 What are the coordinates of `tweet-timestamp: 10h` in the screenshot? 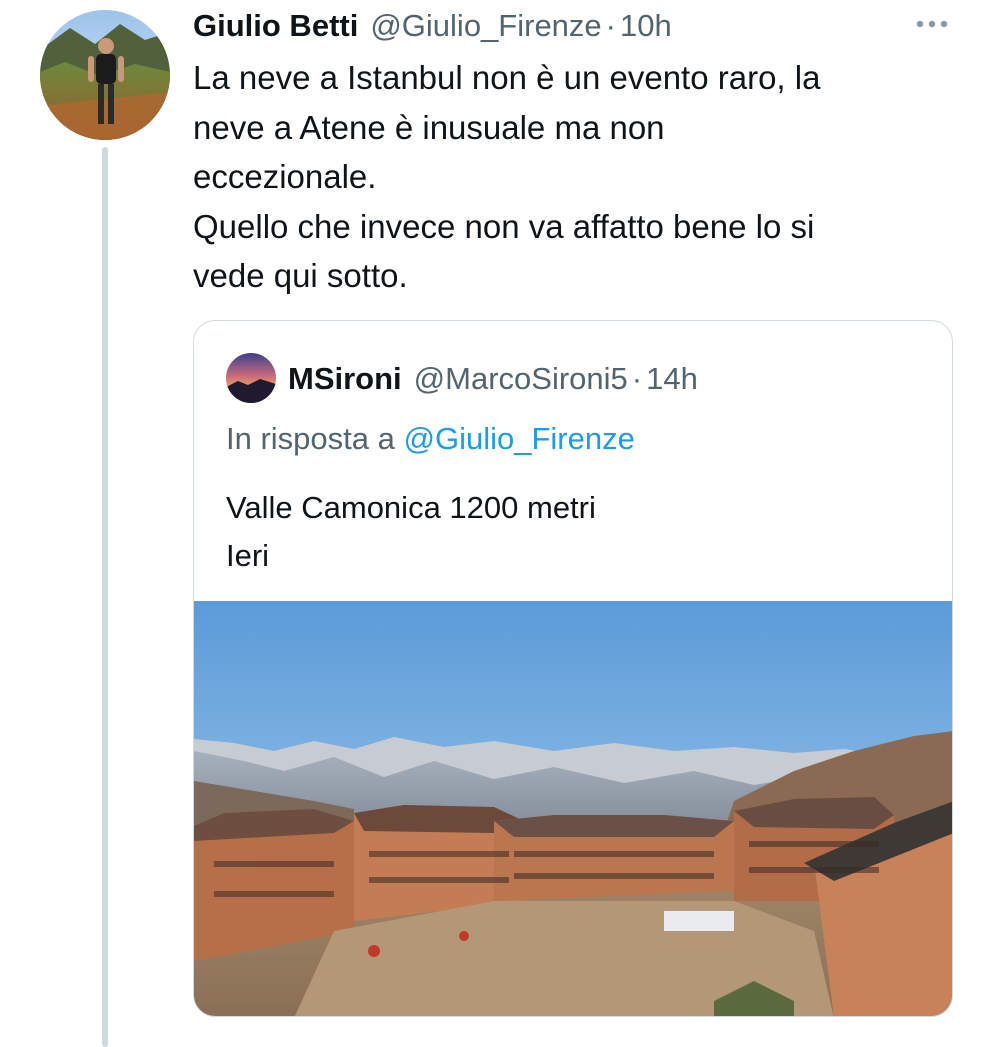 It's located at (646, 26).